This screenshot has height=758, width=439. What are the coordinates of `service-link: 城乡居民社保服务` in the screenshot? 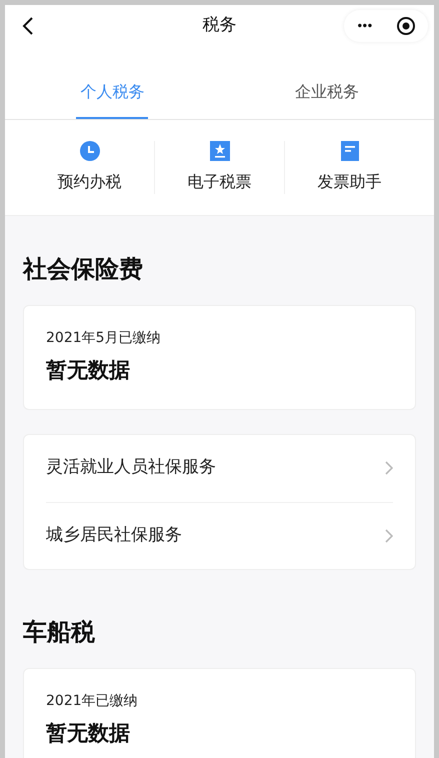 It's located at (219, 535).